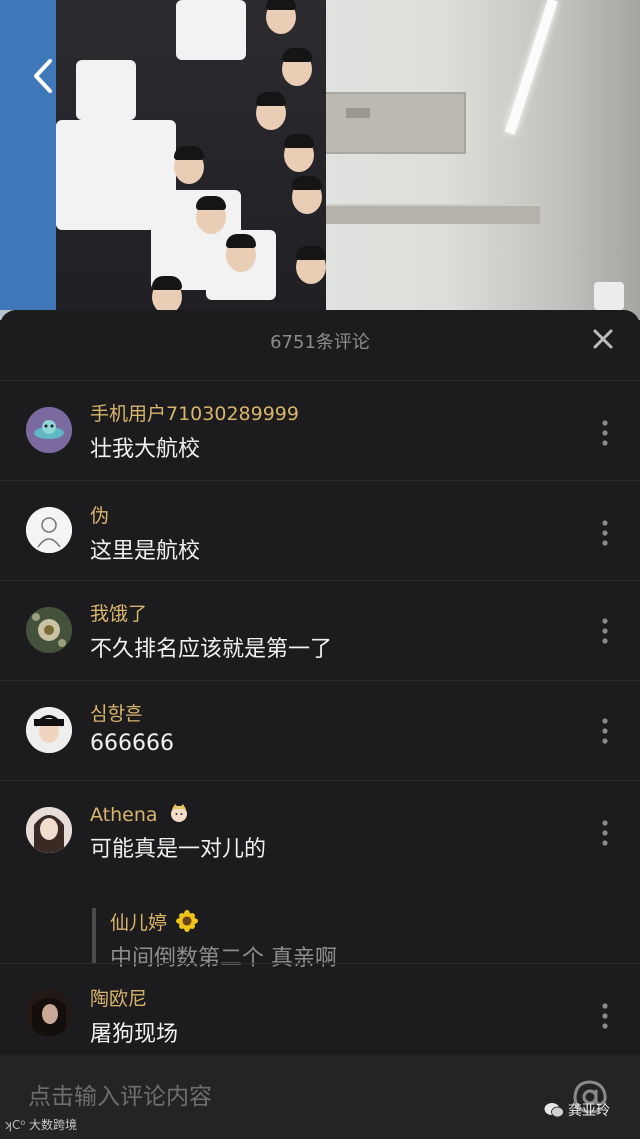 The height and width of the screenshot is (1139, 640). Describe the element at coordinates (211, 649) in the screenshot. I see `comment-text: 不久排名应该就是第一了` at that location.